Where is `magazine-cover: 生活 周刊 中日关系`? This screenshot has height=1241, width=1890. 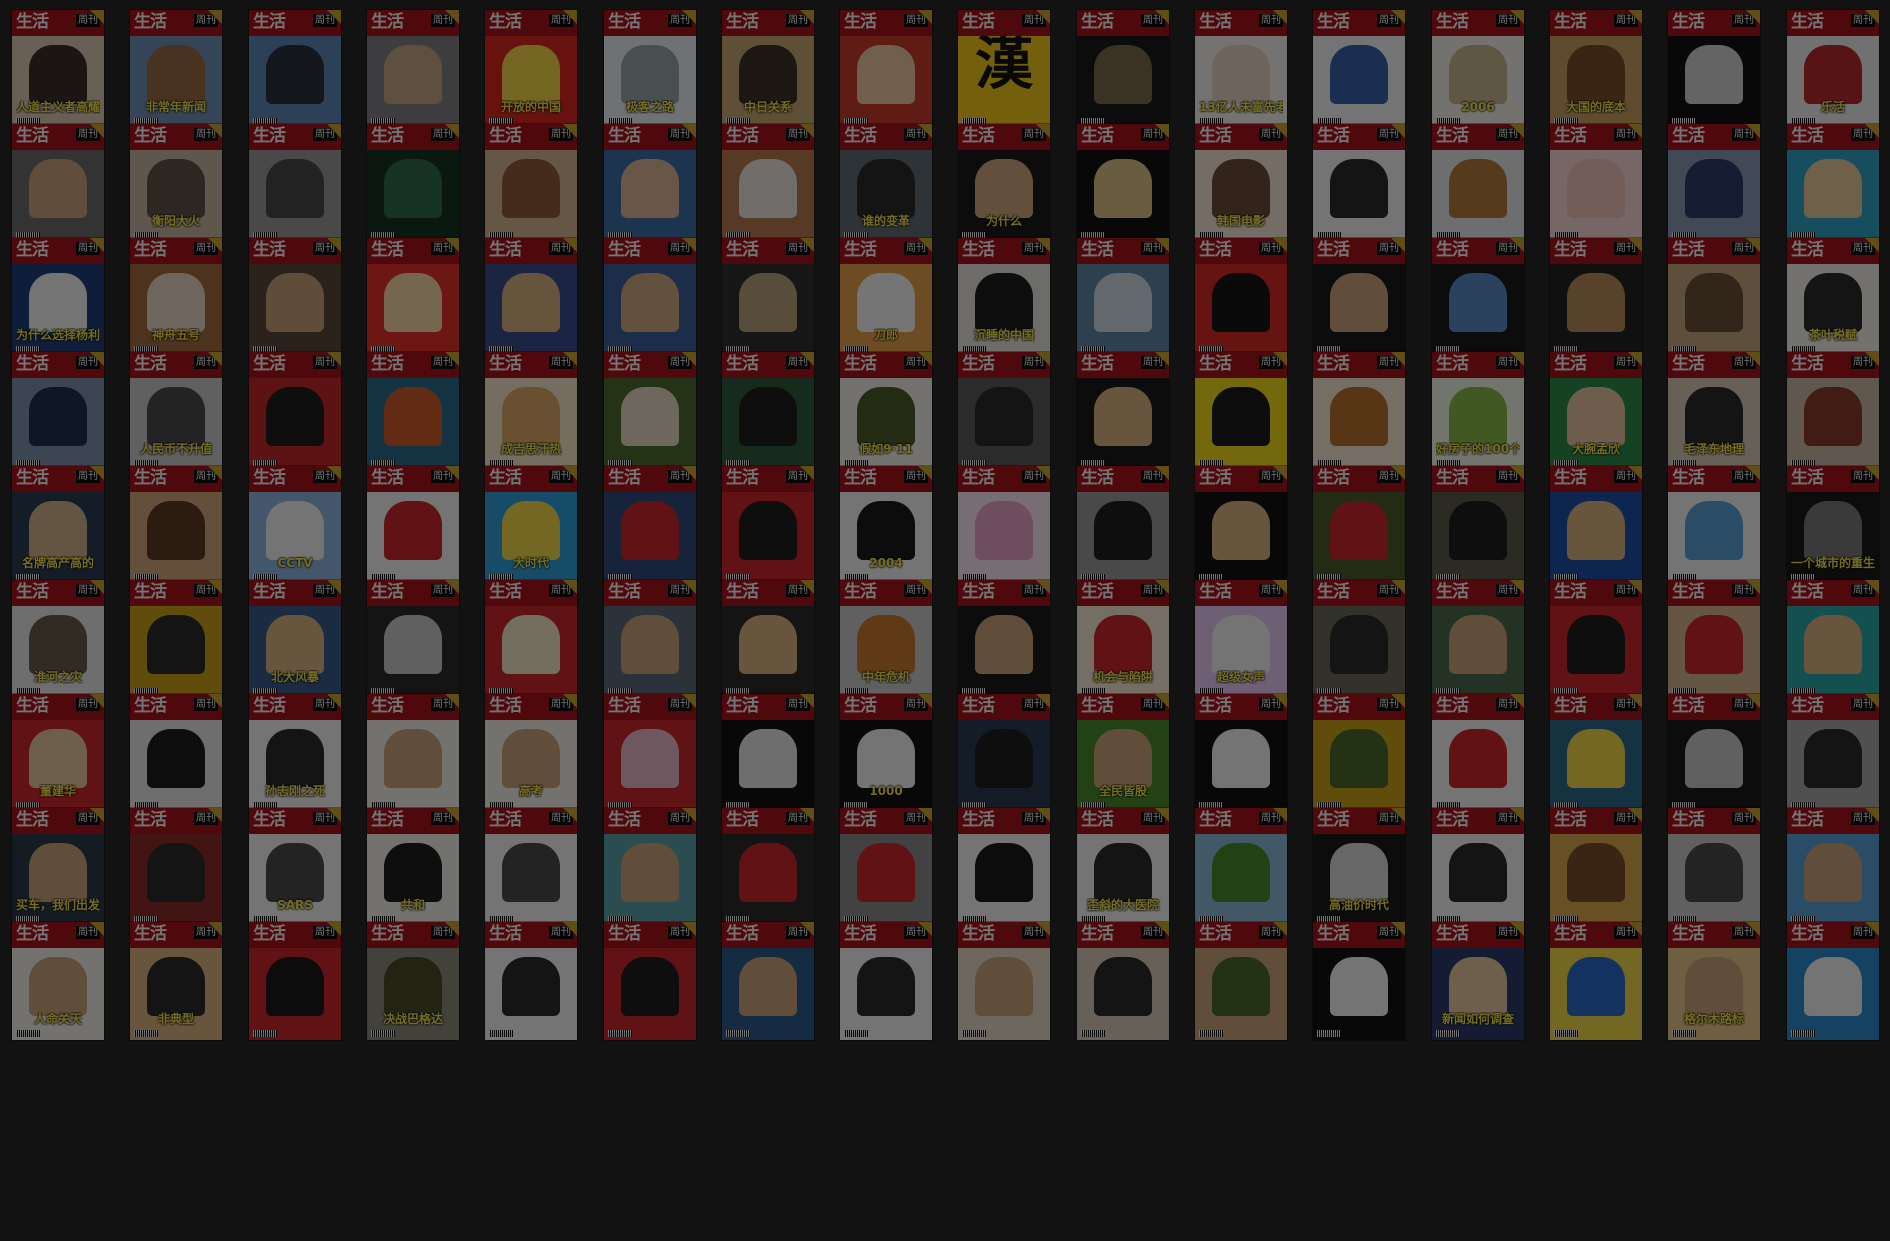
magazine-cover: 生活 周刊 中日关系 is located at coordinates (768, 69).